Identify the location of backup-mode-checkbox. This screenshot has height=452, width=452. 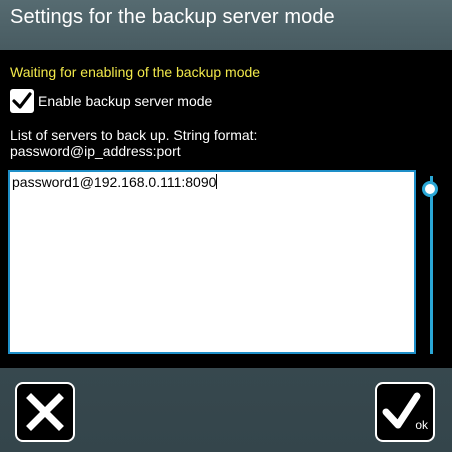
(22, 101).